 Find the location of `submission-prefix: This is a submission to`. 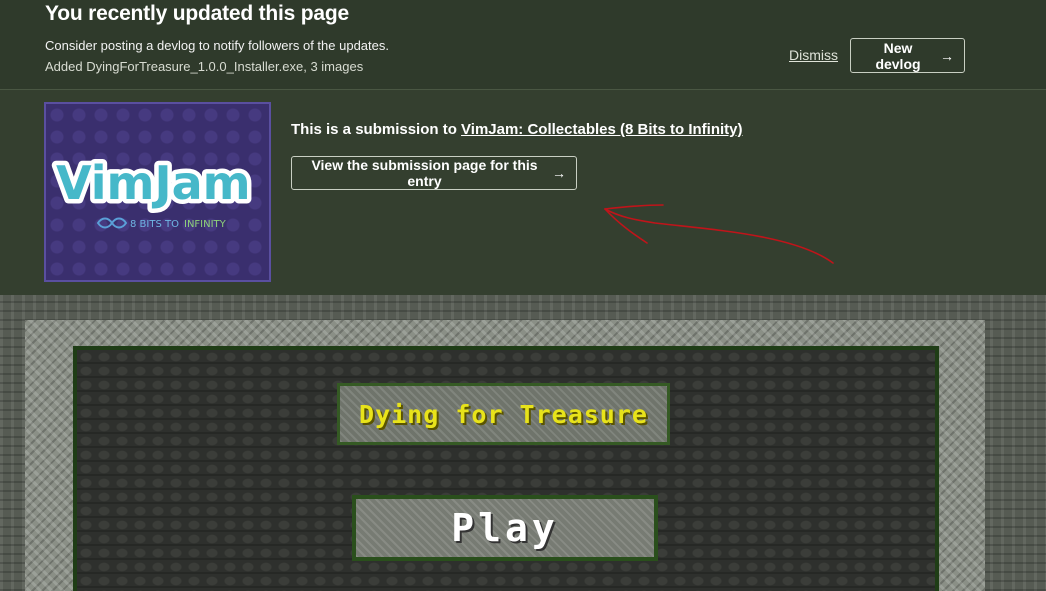

submission-prefix: This is a submission to is located at coordinates (376, 129).